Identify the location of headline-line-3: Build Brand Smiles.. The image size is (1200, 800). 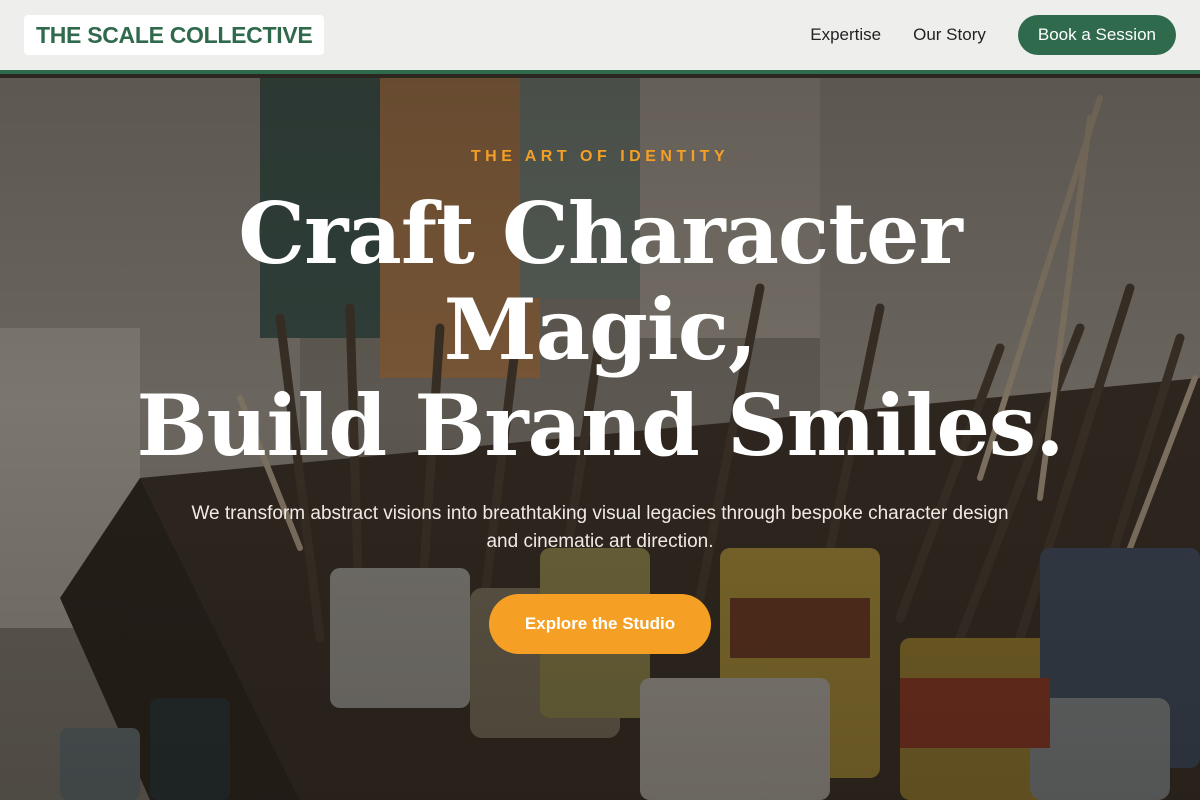
(600, 425).